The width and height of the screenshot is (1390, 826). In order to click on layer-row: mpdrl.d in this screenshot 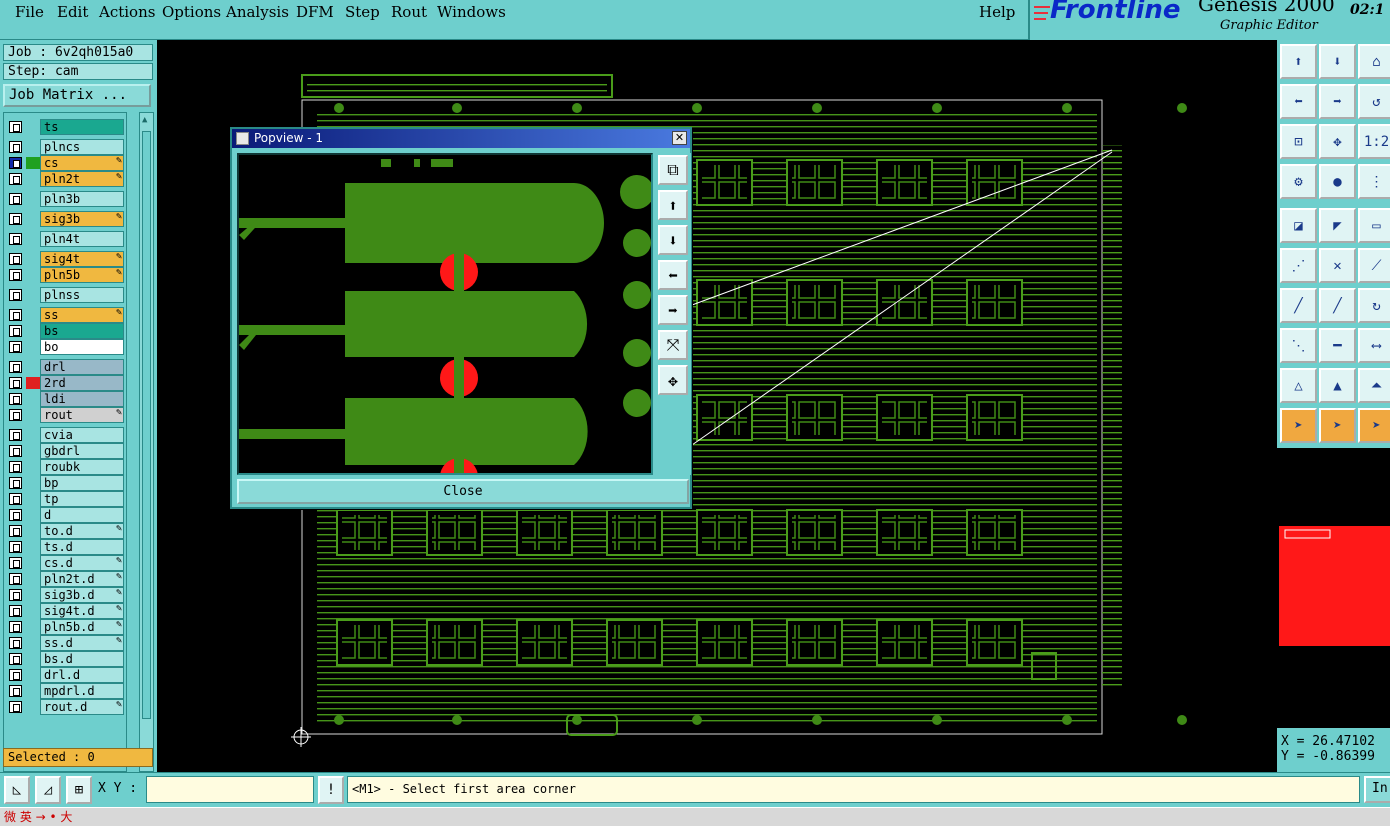, I will do `click(65, 691)`.